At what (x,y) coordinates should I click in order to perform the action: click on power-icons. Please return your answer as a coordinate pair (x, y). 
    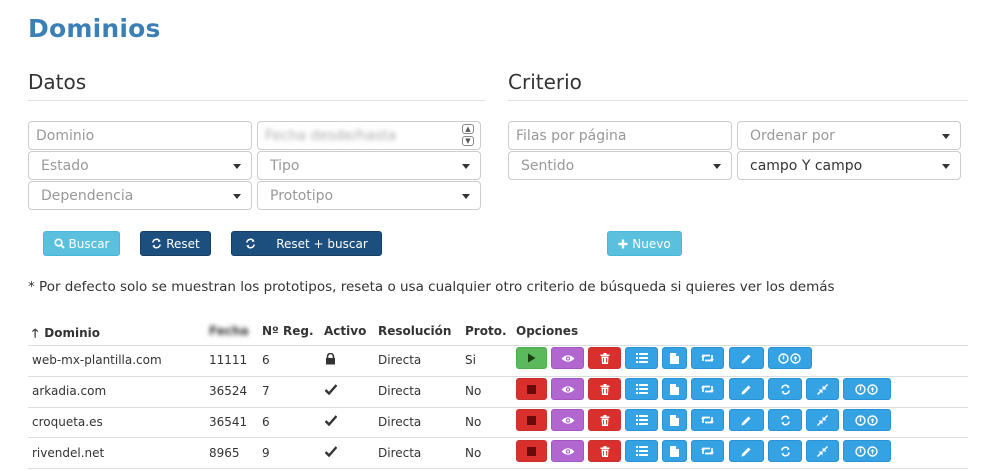
    Looking at the image, I should click on (866, 451).